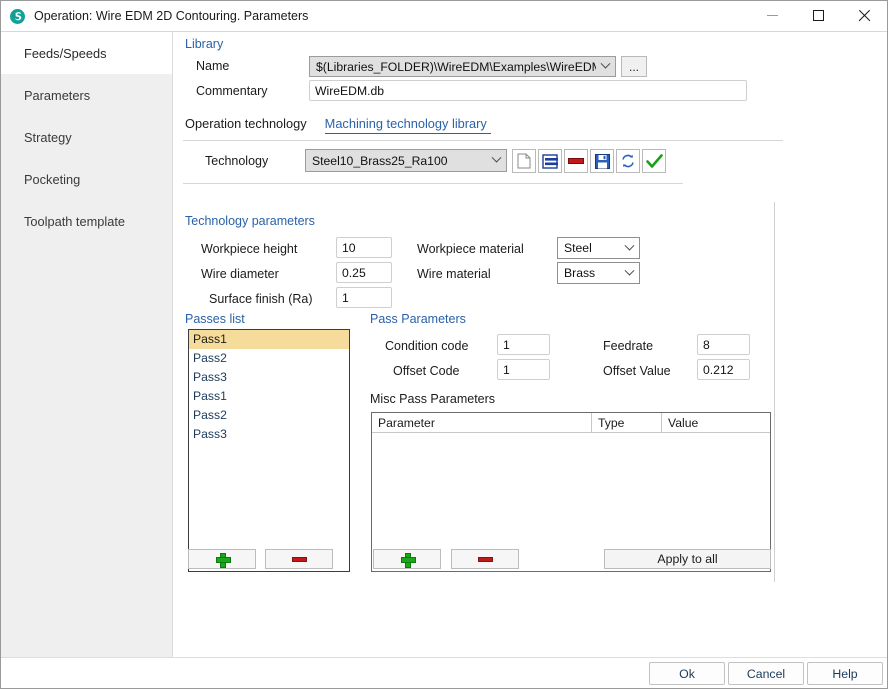  I want to click on maximize-icon, so click(818, 15).